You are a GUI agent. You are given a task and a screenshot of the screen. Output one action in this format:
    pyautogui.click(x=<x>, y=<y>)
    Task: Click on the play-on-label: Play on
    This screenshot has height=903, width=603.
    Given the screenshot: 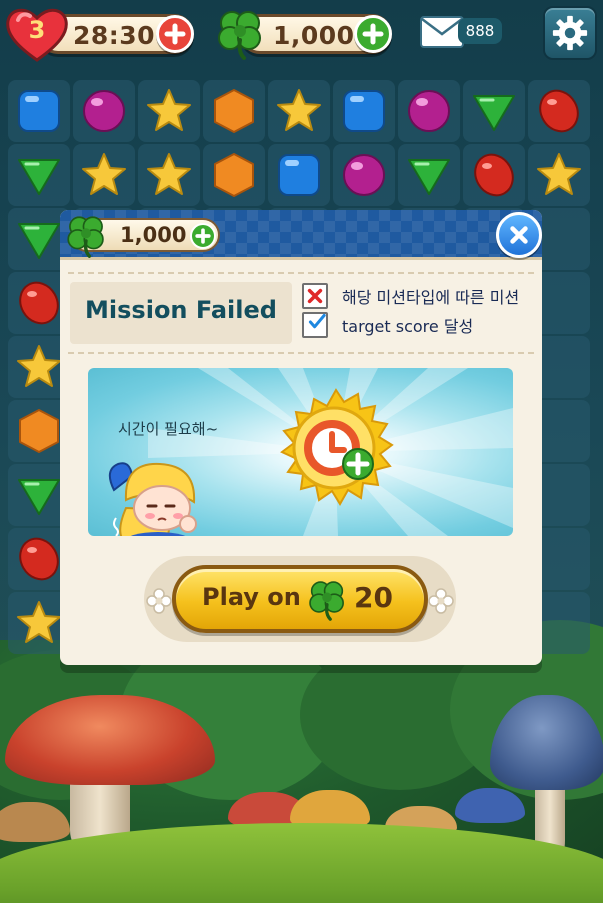 What is the action you would take?
    pyautogui.click(x=251, y=597)
    